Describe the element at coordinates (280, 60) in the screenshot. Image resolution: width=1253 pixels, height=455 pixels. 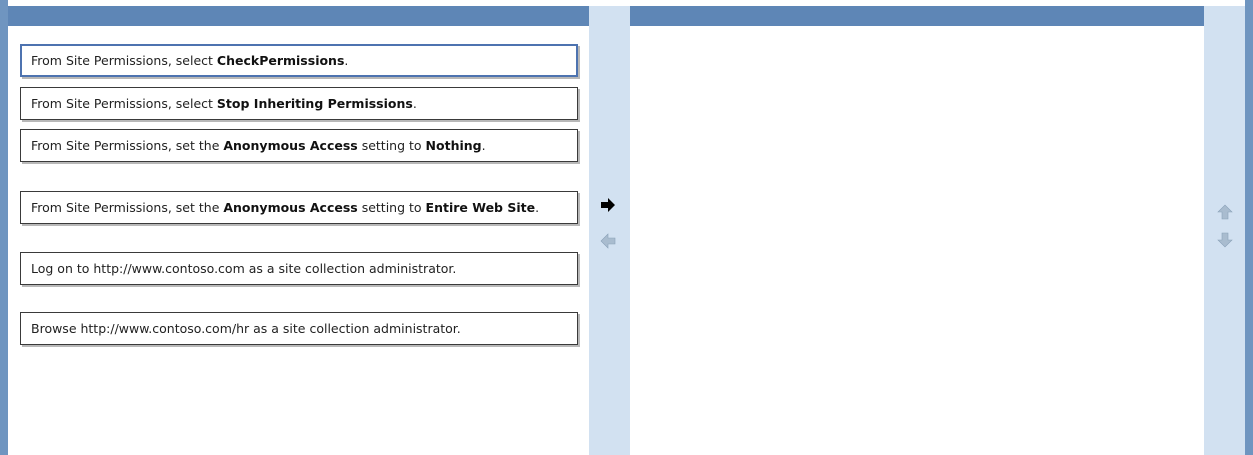
I see `source-item-text: CheckPermissions` at that location.